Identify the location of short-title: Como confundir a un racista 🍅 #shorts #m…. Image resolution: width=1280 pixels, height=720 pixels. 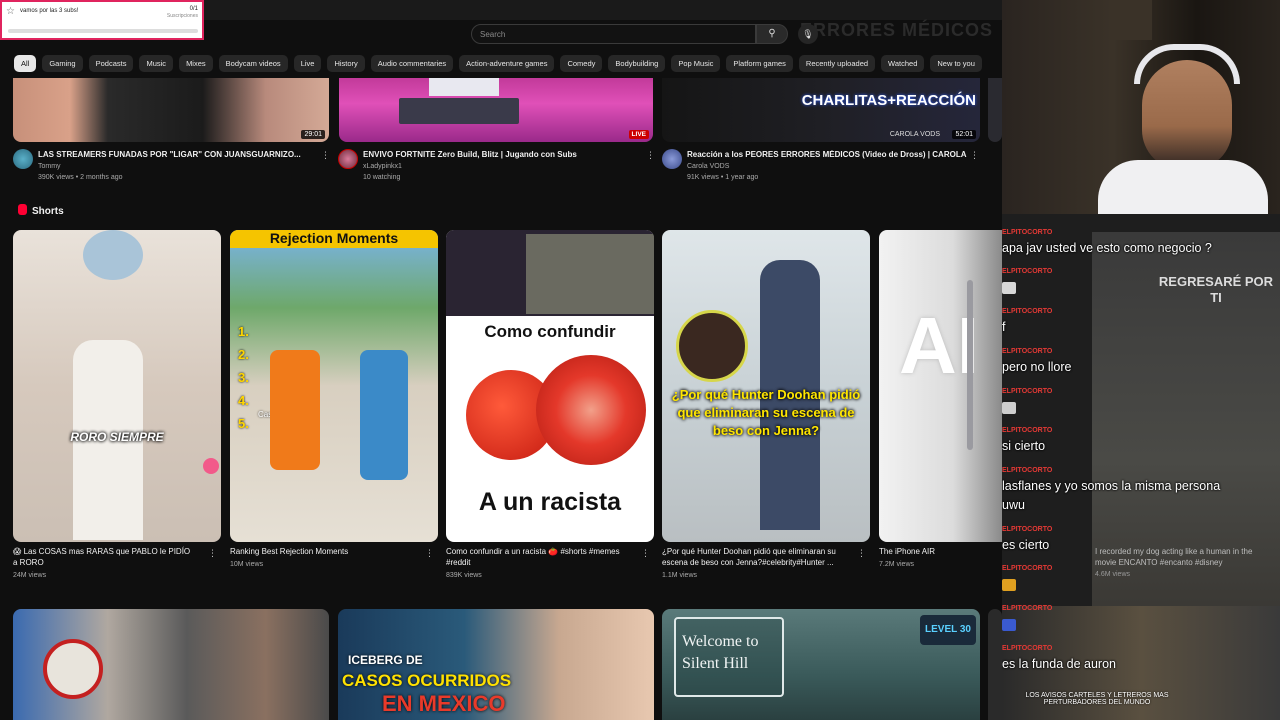
(536, 557).